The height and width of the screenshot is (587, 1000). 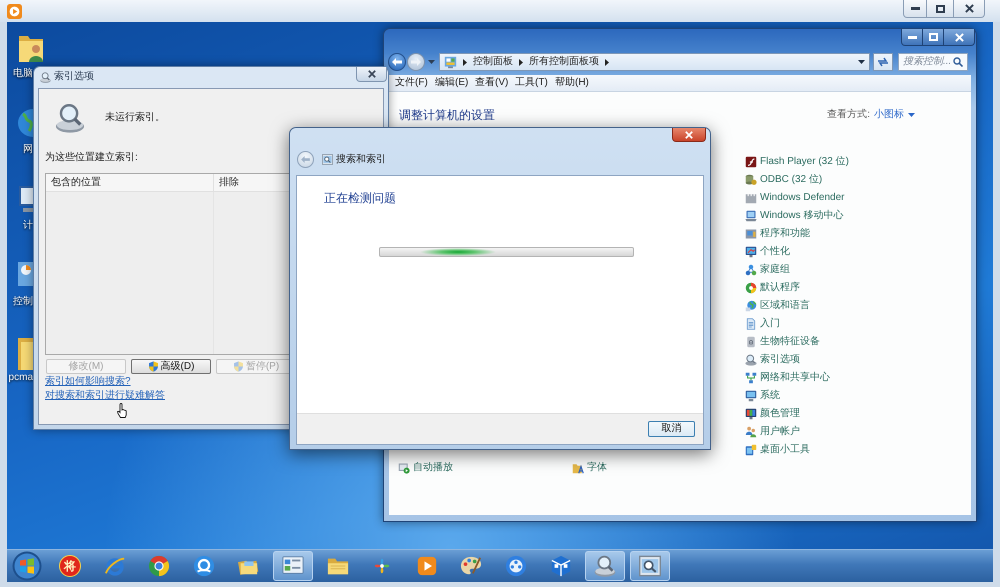 What do you see at coordinates (751, 378) in the screenshot?
I see `network-icon` at bounding box center [751, 378].